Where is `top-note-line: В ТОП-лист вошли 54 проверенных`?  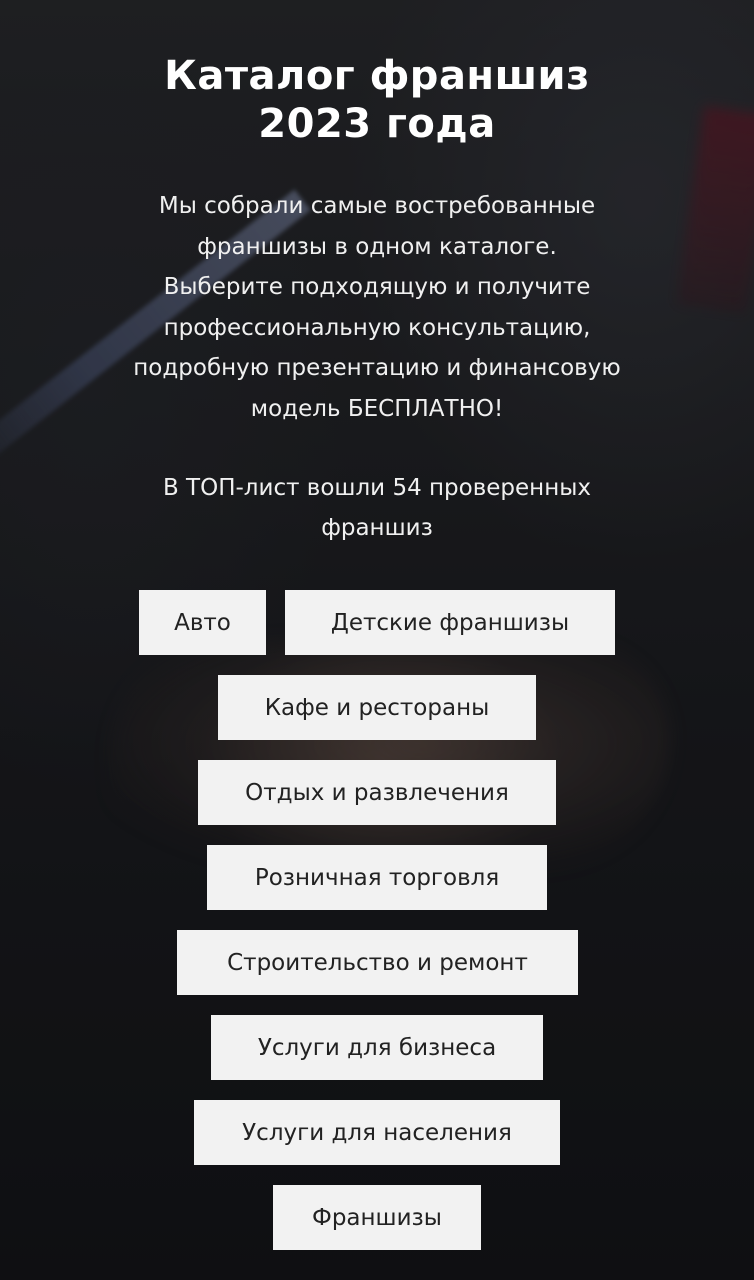 top-note-line: В ТОП-лист вошли 54 проверенных is located at coordinates (377, 488).